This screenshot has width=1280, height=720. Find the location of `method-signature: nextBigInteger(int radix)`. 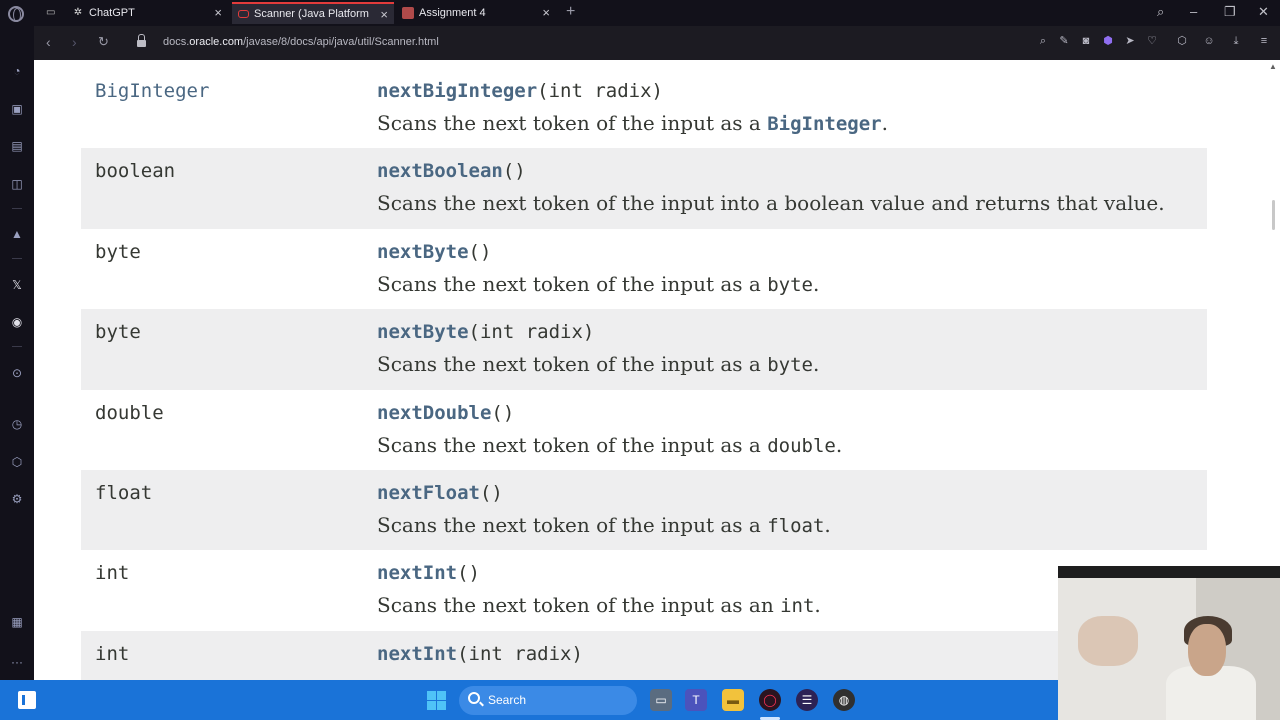

method-signature: nextBigInteger(int radix) is located at coordinates (792, 91).